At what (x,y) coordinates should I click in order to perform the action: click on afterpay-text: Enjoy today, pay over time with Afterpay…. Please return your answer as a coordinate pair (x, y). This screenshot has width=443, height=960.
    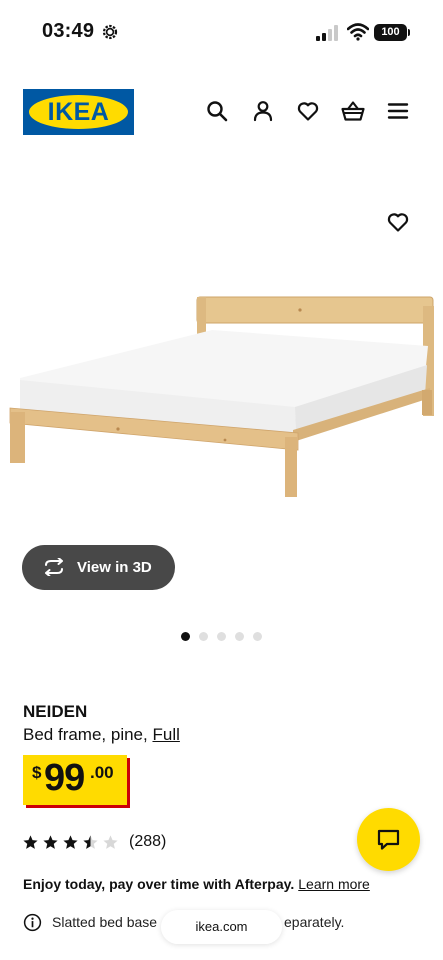
    Looking at the image, I should click on (159, 884).